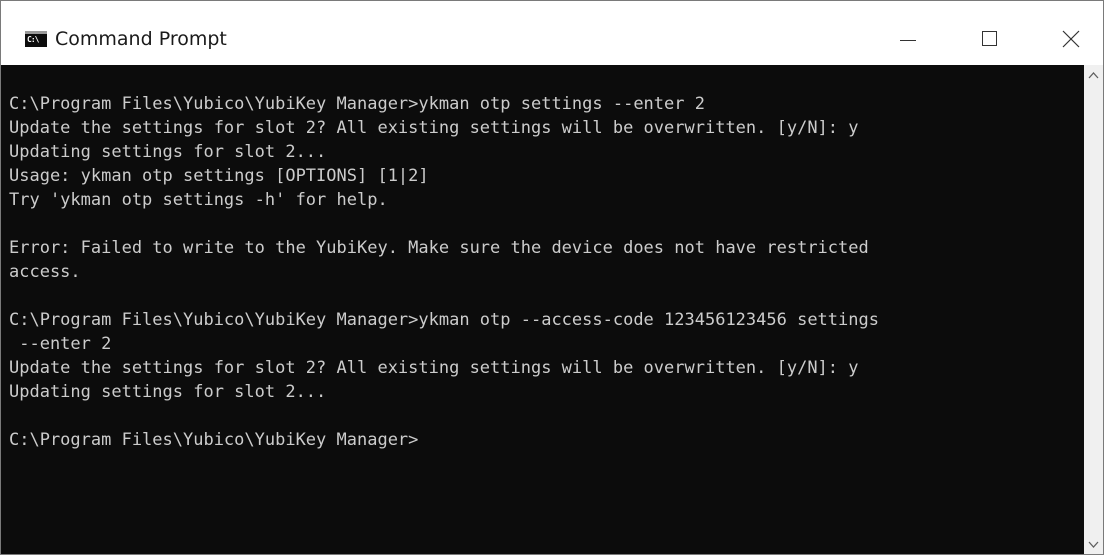 The height and width of the screenshot is (555, 1104). I want to click on minimize-button, so click(909, 40).